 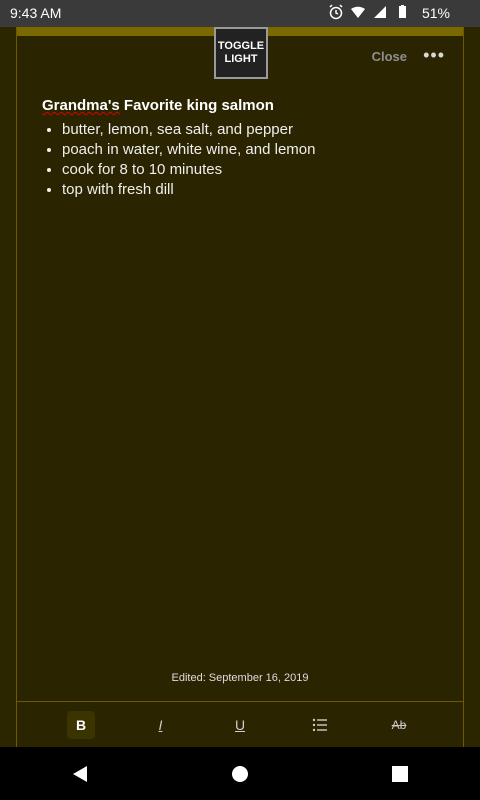 What do you see at coordinates (196, 105) in the screenshot?
I see `title-rest: Favorite king salmon` at bounding box center [196, 105].